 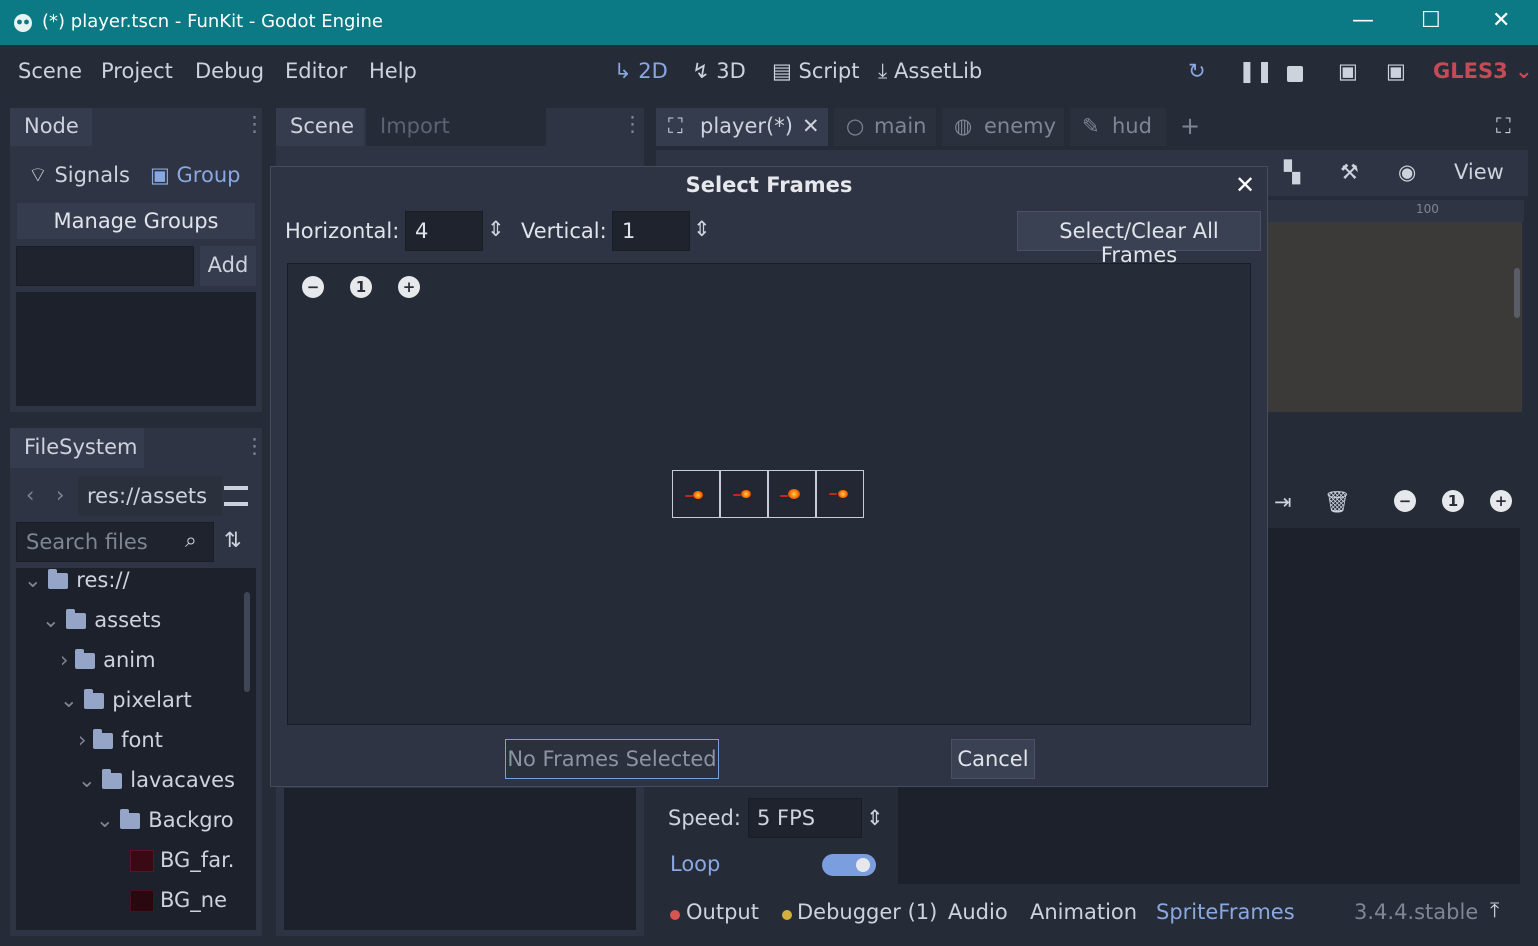 What do you see at coordinates (115, 542) in the screenshot?
I see `search-files-input: Search files ⌕` at bounding box center [115, 542].